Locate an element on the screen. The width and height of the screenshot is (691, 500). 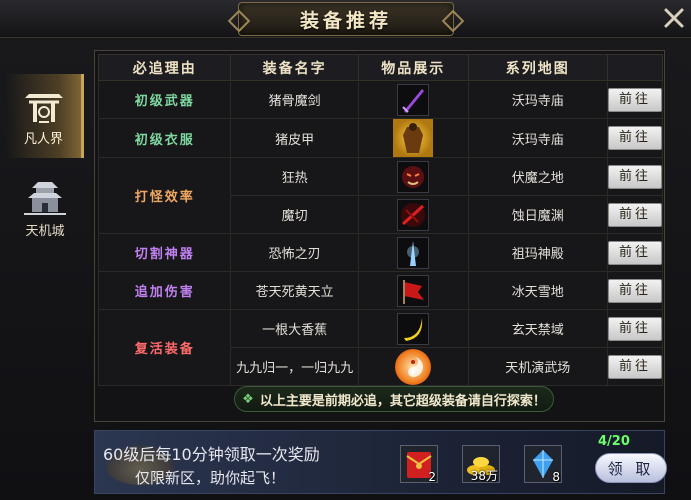
title-plate: 装备推荐 is located at coordinates (346, 19).